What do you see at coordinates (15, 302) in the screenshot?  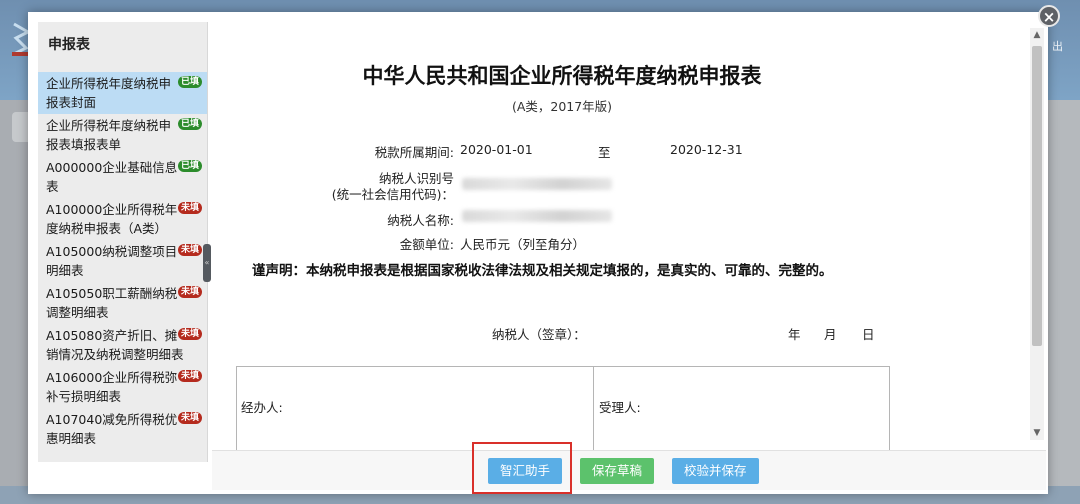 I see `background-left-panel` at bounding box center [15, 302].